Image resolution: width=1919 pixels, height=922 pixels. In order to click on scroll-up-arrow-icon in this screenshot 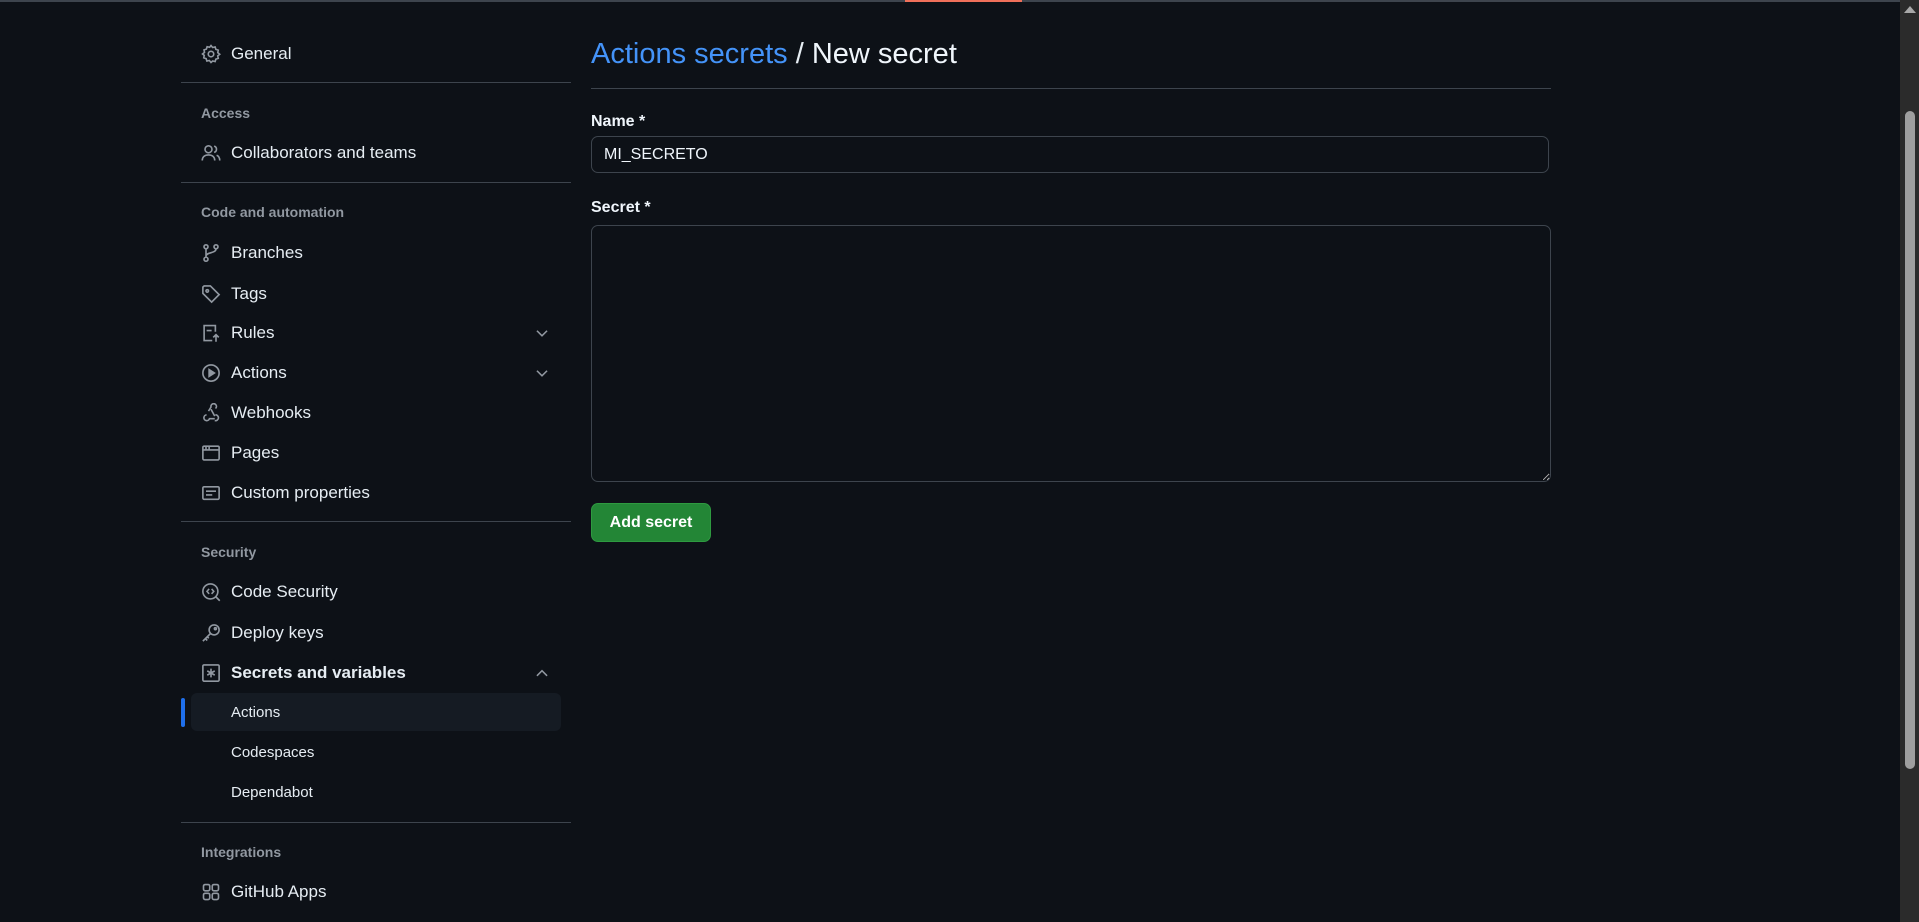, I will do `click(1910, 9)`.